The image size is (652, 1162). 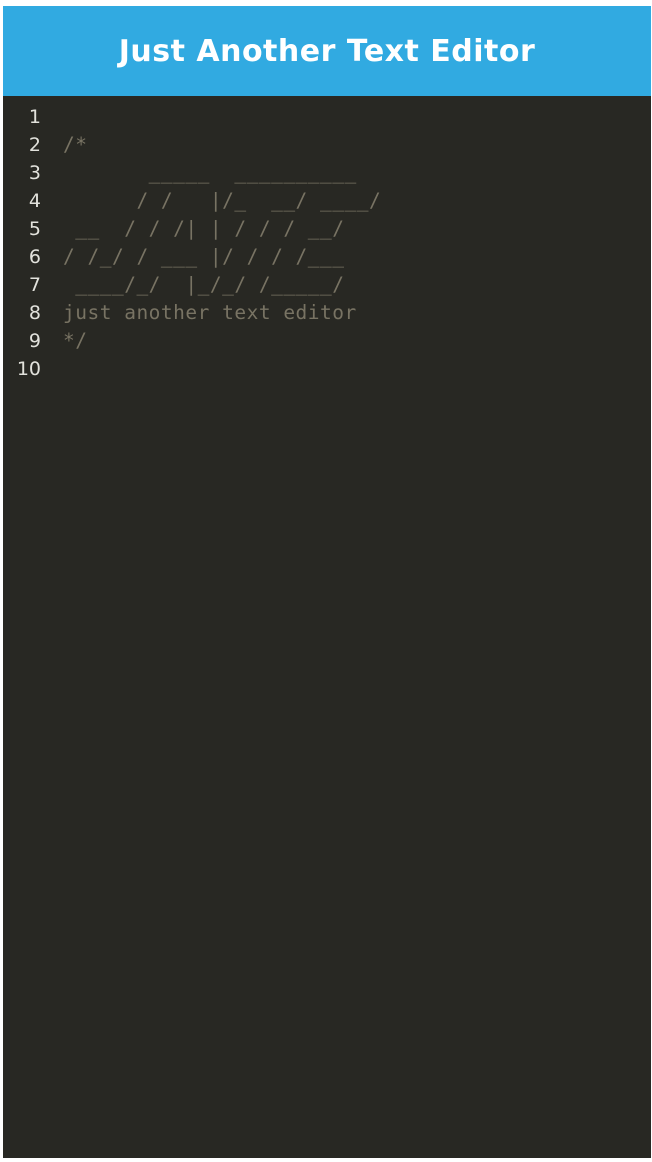 What do you see at coordinates (357, 145) in the screenshot?
I see `code-line: /*` at bounding box center [357, 145].